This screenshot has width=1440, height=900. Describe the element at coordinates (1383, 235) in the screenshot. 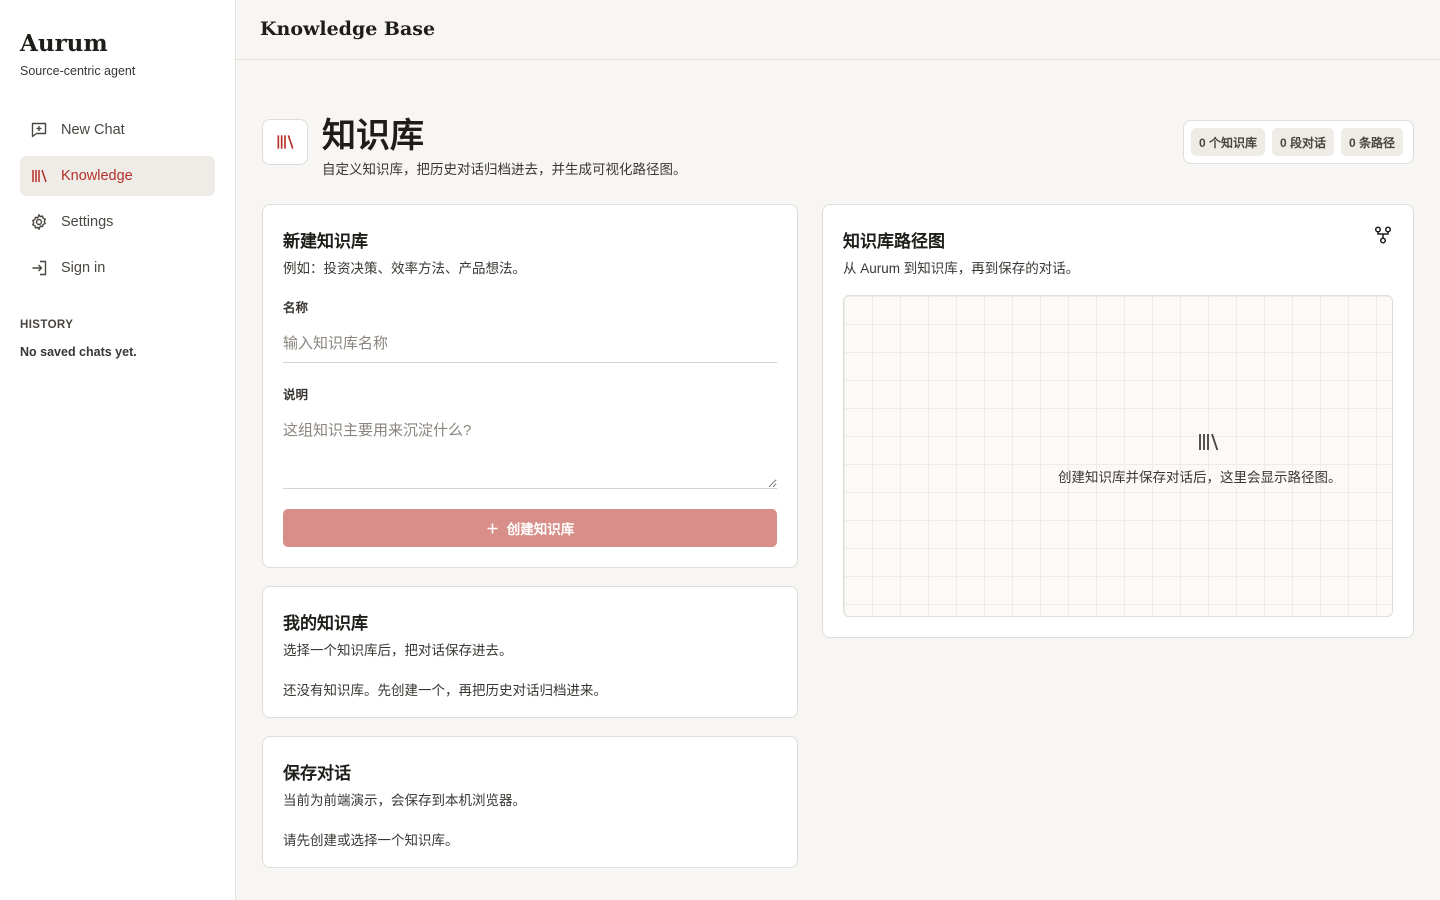

I see `graph-layout-icon` at that location.